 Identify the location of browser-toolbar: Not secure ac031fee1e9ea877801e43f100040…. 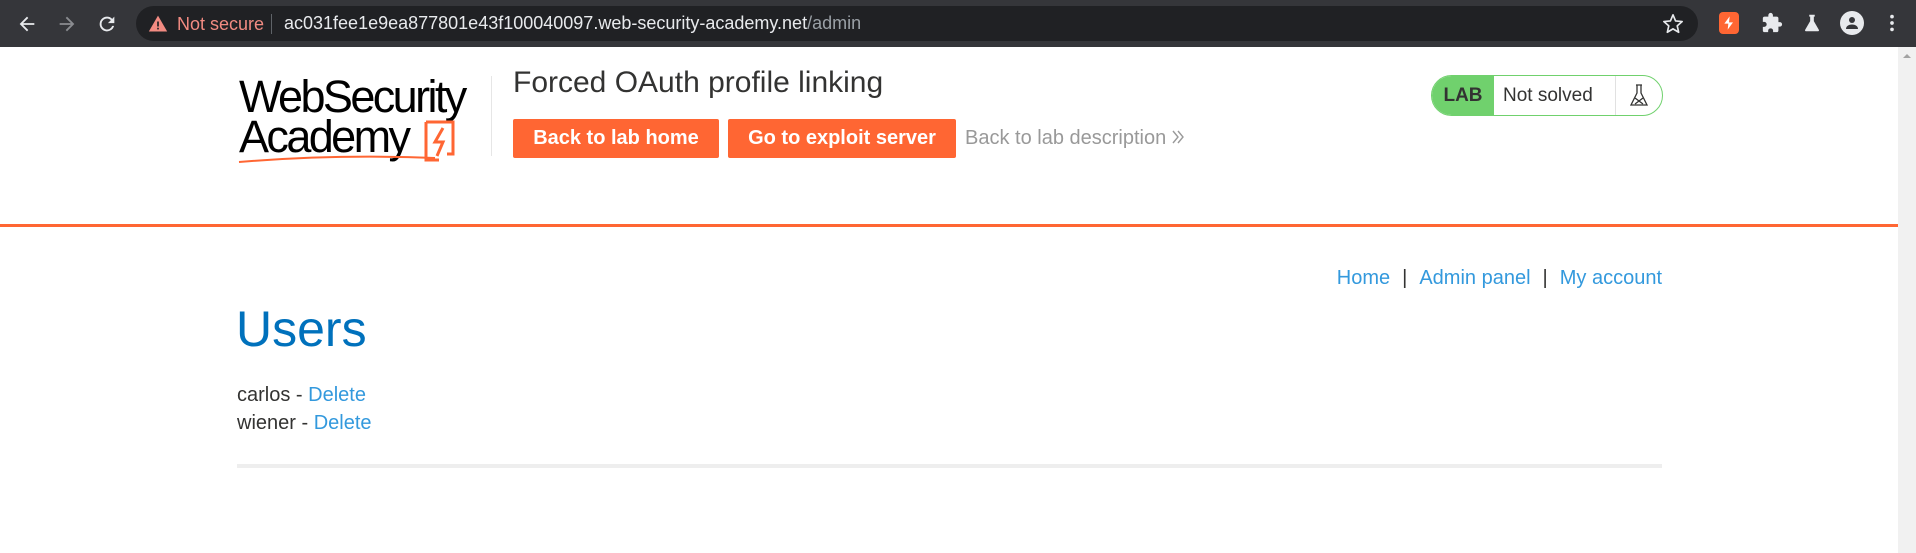
(958, 23).